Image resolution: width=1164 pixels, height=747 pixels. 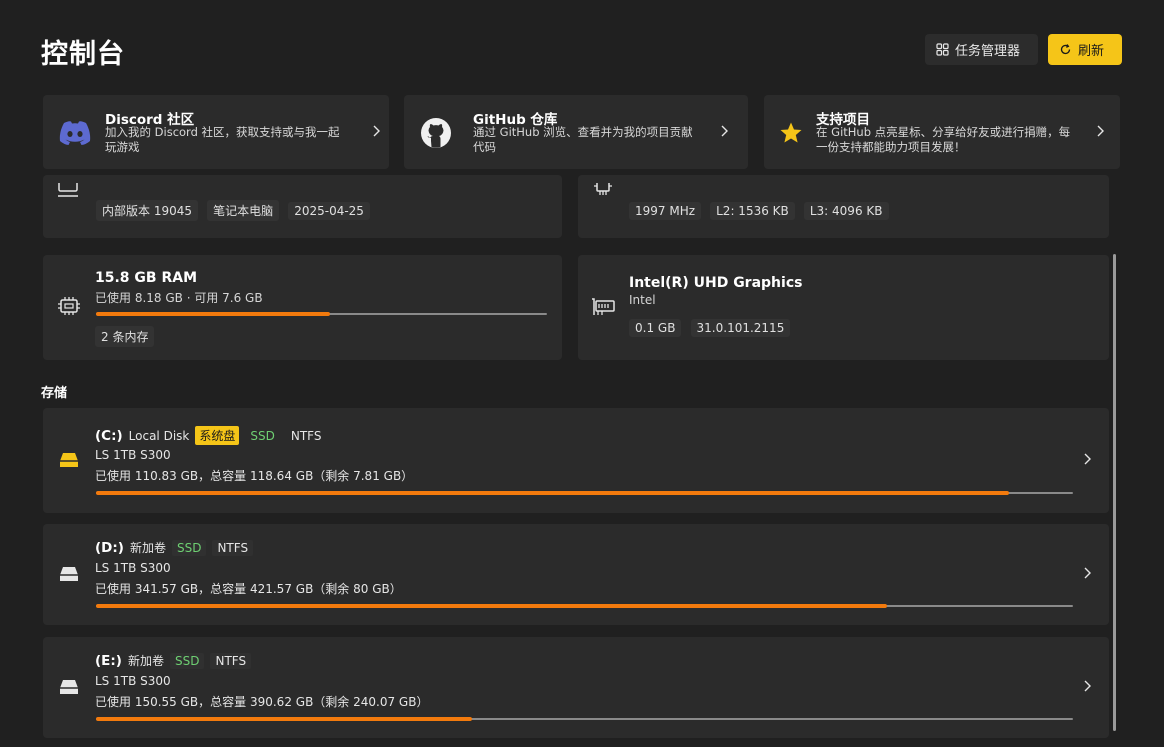 What do you see at coordinates (109, 435) in the screenshot?
I see `disk-letter: (C:)` at bounding box center [109, 435].